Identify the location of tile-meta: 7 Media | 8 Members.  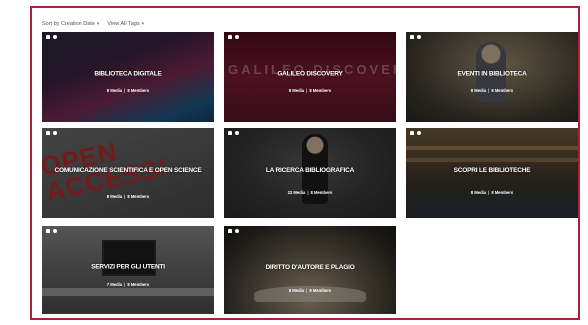
(128, 284).